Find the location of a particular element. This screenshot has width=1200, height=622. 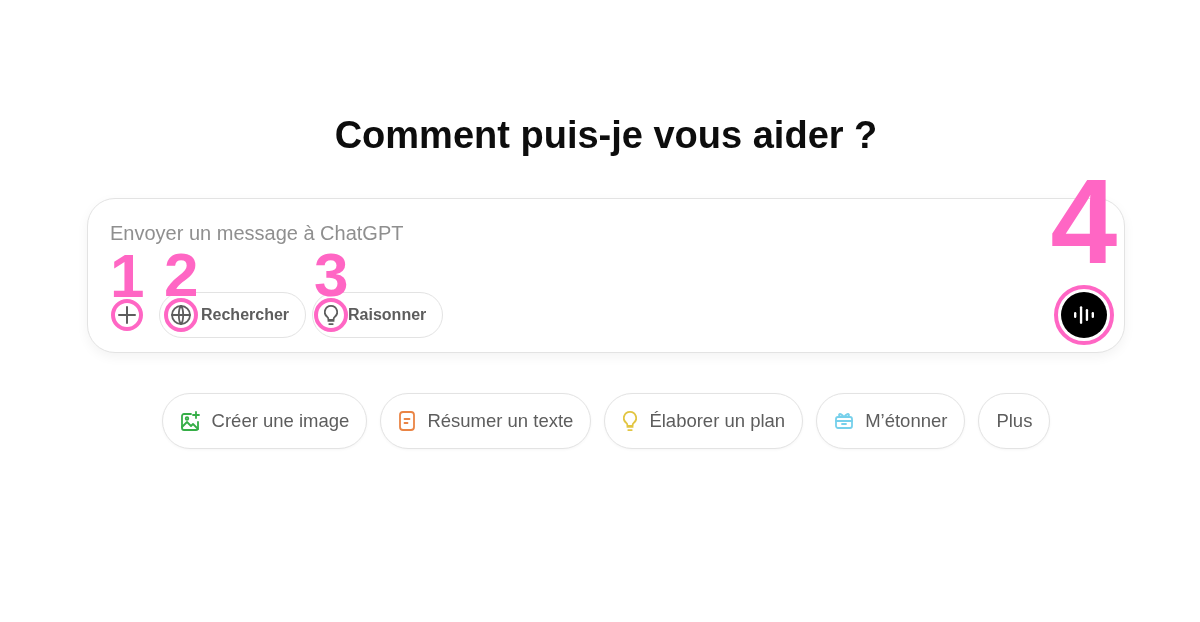

suggestion-button: Résumer un texte is located at coordinates (486, 420).